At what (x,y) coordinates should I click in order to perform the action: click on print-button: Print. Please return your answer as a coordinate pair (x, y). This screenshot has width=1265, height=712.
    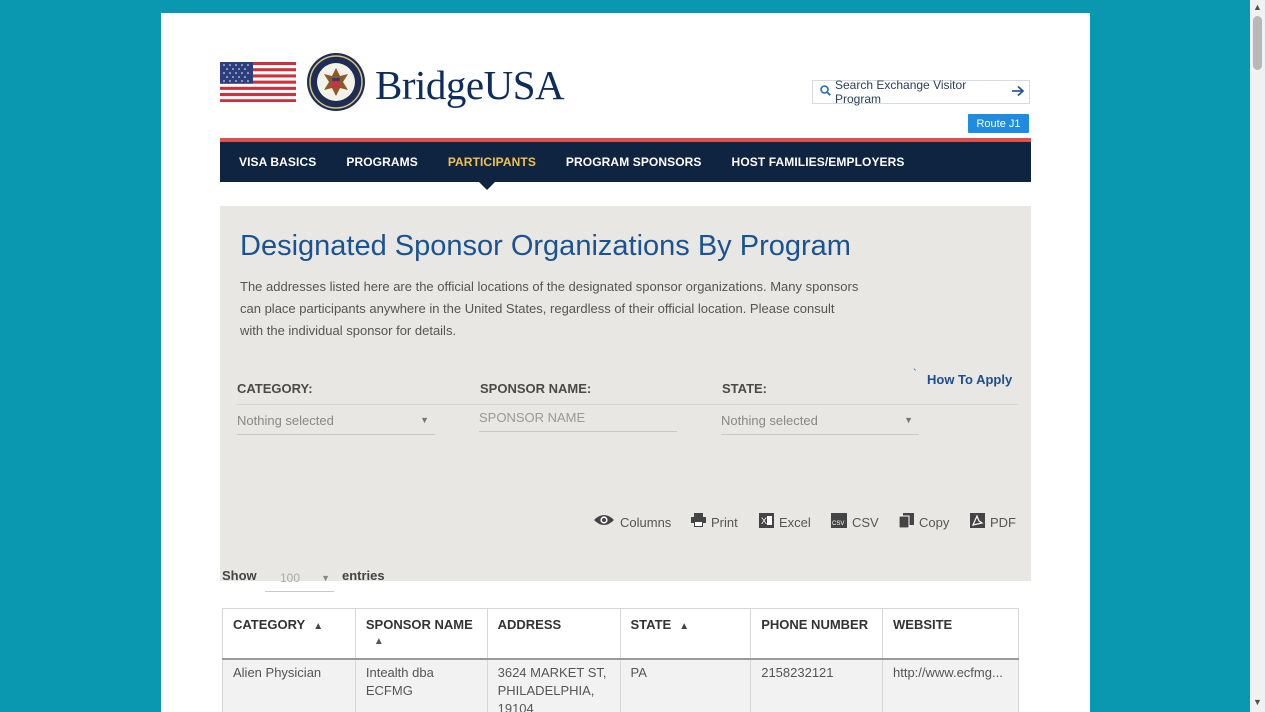
    Looking at the image, I should click on (714, 522).